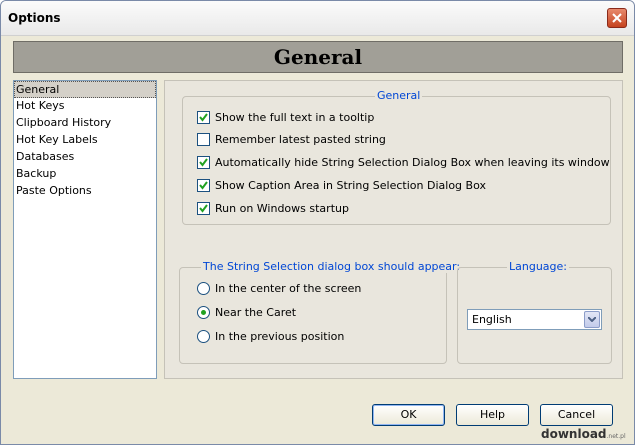 The image size is (635, 445). I want to click on close-button, so click(617, 18).